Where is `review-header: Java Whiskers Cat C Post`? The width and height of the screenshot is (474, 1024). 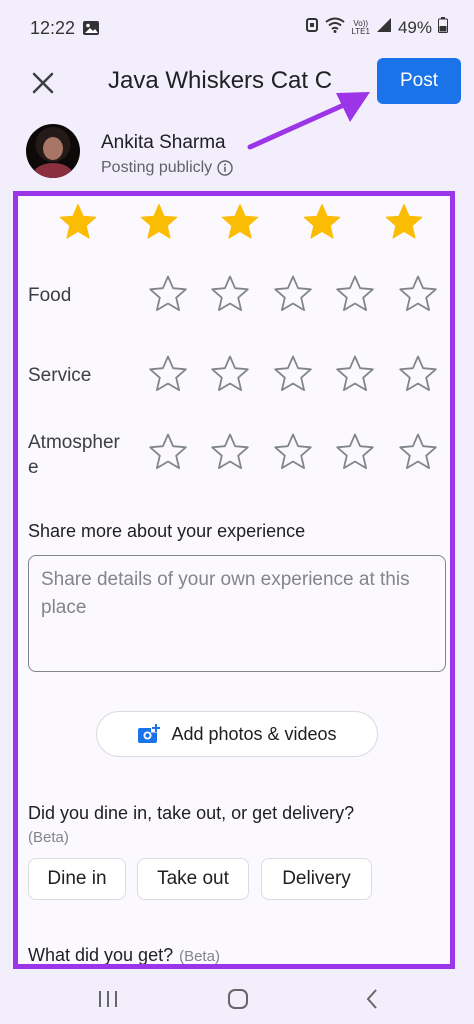
review-header: Java Whiskers Cat C Post is located at coordinates (237, 88).